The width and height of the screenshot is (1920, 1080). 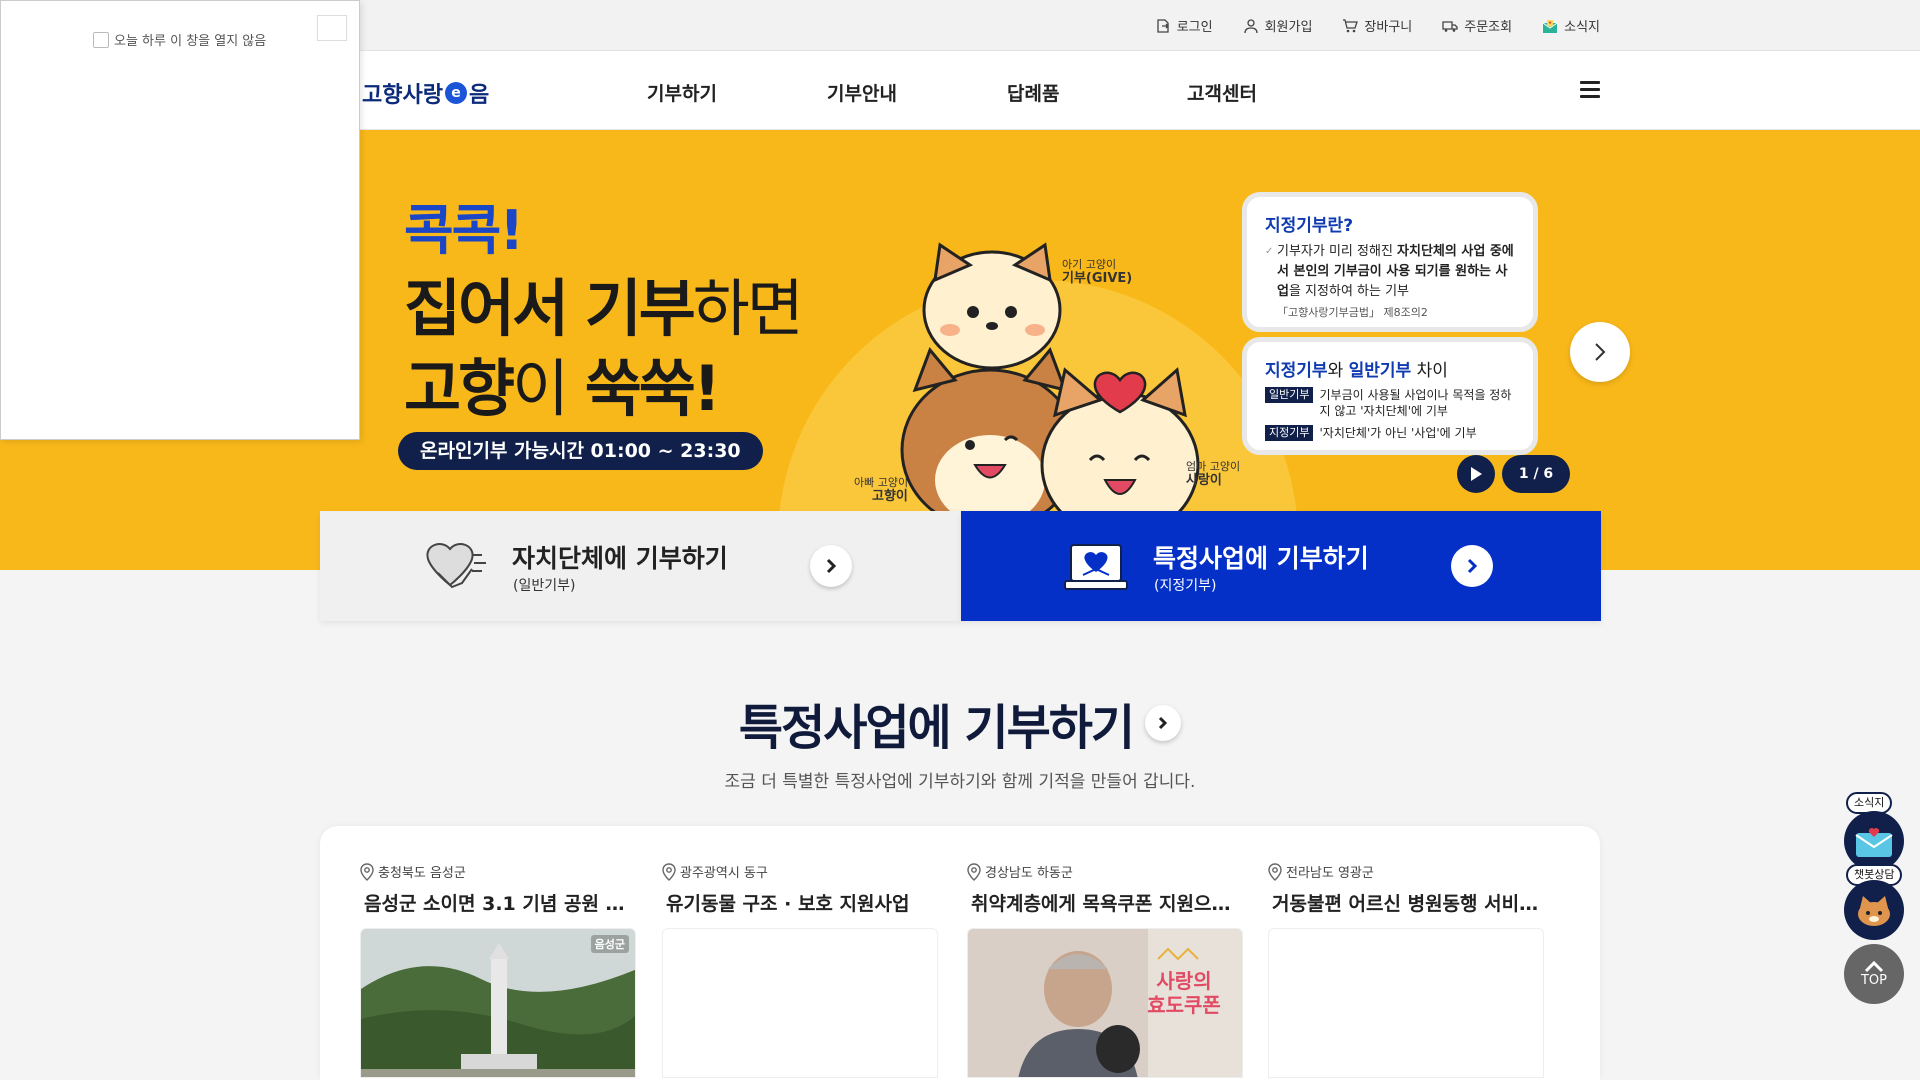 I want to click on section-title: 특정사업에 기부하기, so click(x=960, y=723).